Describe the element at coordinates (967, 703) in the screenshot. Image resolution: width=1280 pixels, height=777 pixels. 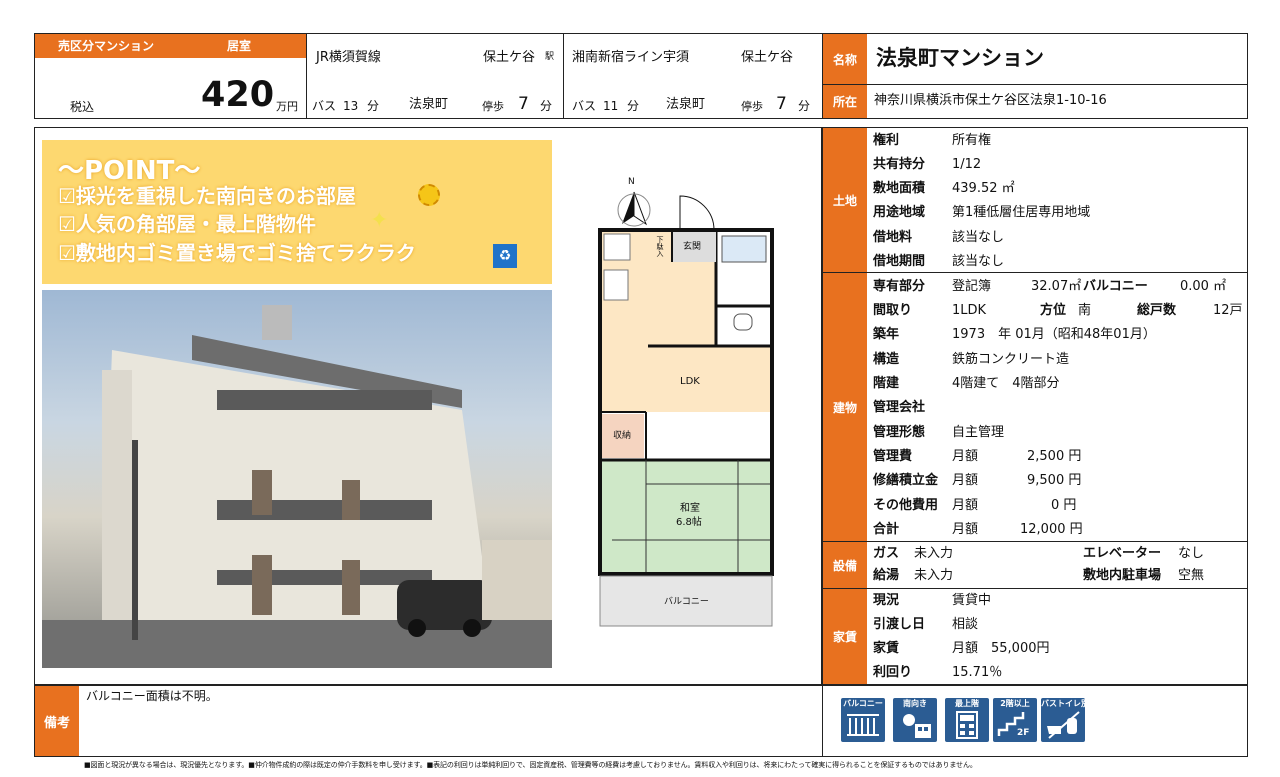
I see `badge-label-2: 最上階` at that location.